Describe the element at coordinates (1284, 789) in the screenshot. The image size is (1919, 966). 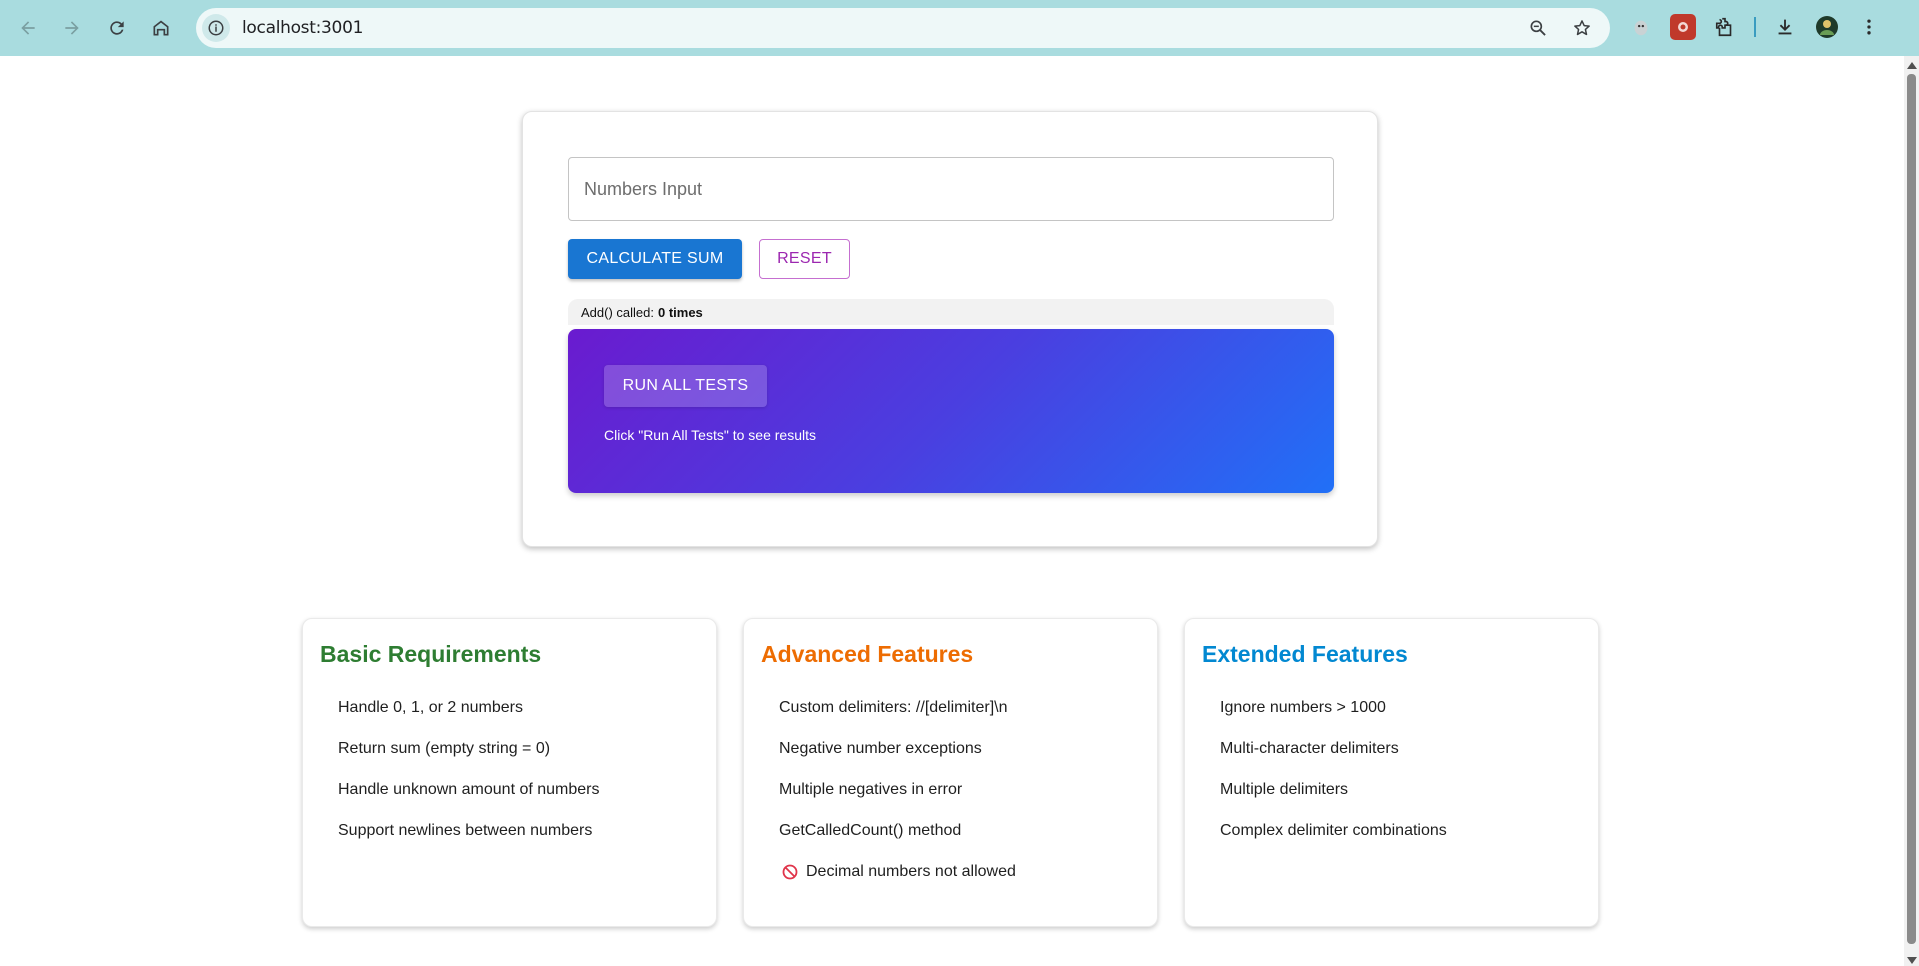
I see `list-item: Multiple delimiters` at that location.